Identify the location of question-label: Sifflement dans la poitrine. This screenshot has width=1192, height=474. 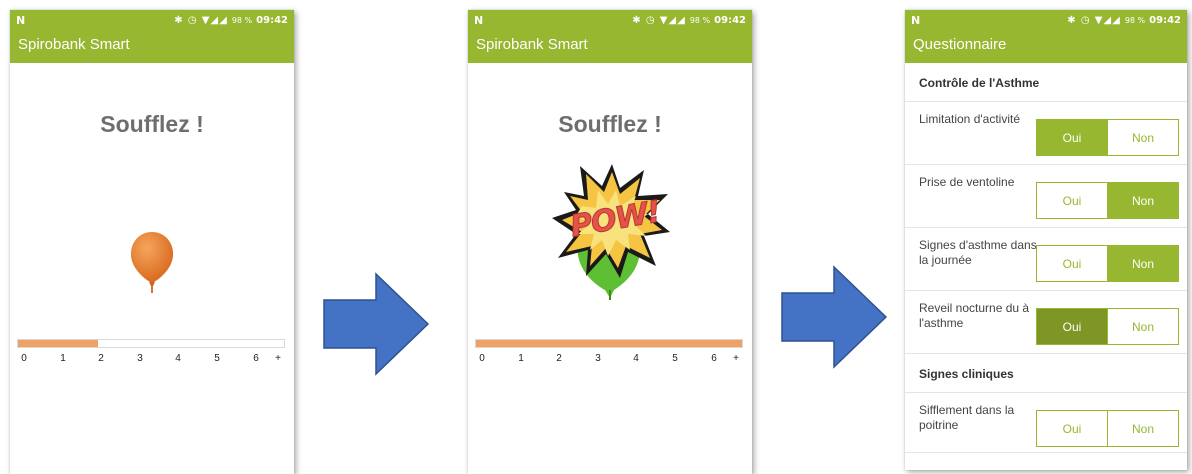
(967, 417).